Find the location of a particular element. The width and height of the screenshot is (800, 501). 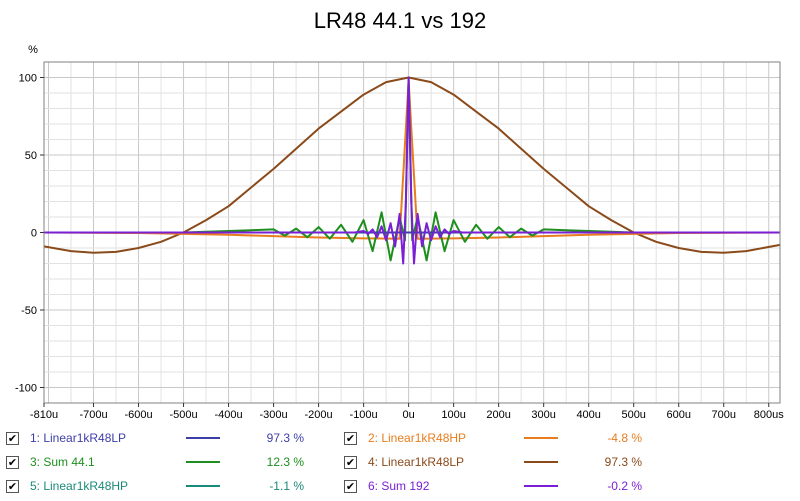

legend-series-name: 2: Linear1kR48HP is located at coordinates (417, 438).